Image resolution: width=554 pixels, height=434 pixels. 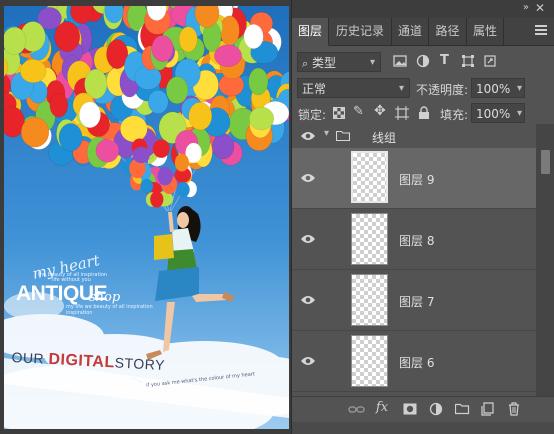 What do you see at coordinates (417, 241) in the screenshot?
I see `layer-name: 图层 8` at bounding box center [417, 241].